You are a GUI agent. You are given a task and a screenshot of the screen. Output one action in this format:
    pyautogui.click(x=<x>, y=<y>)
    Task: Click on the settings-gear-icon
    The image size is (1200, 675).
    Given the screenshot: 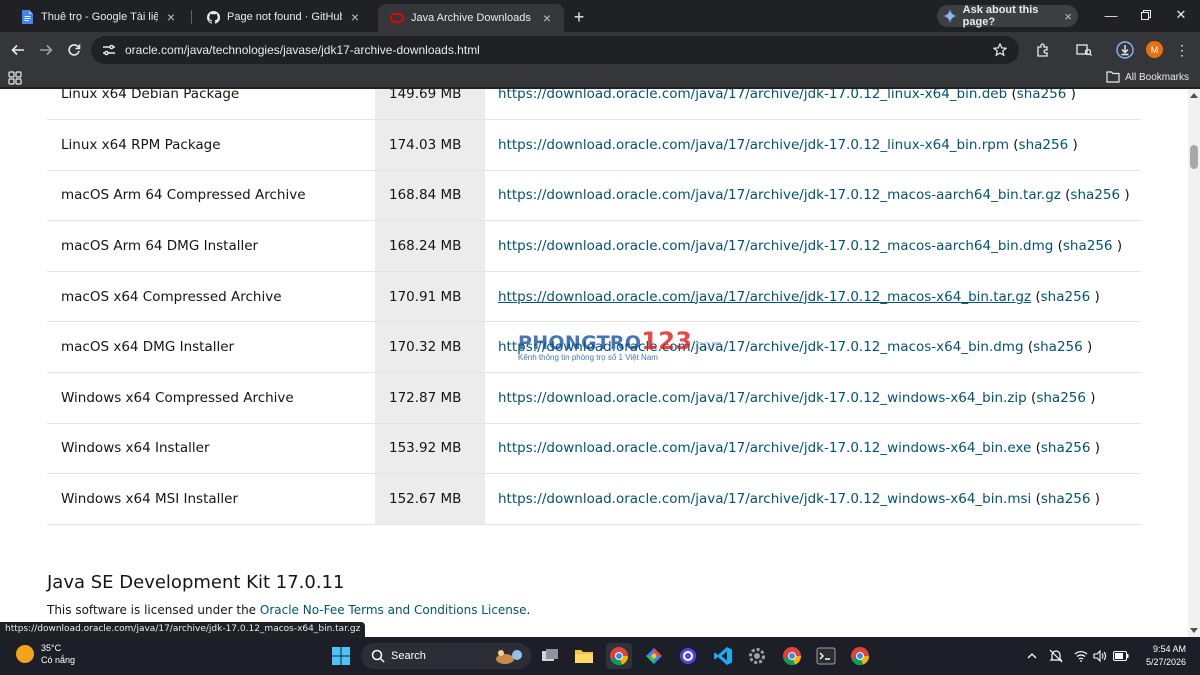 What is the action you would take?
    pyautogui.click(x=757, y=656)
    